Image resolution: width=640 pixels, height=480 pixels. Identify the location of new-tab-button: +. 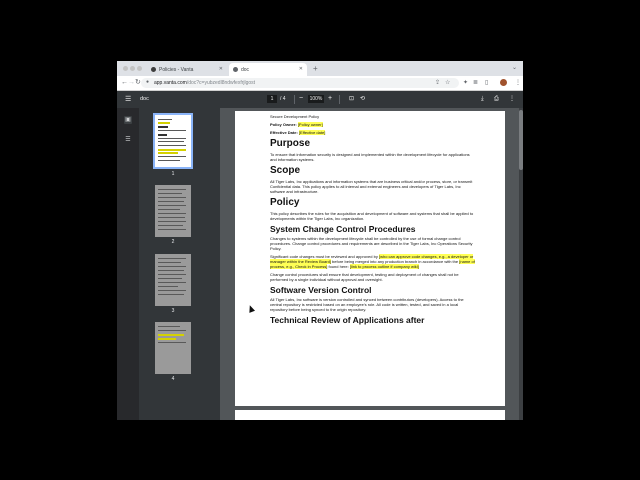
(315, 68).